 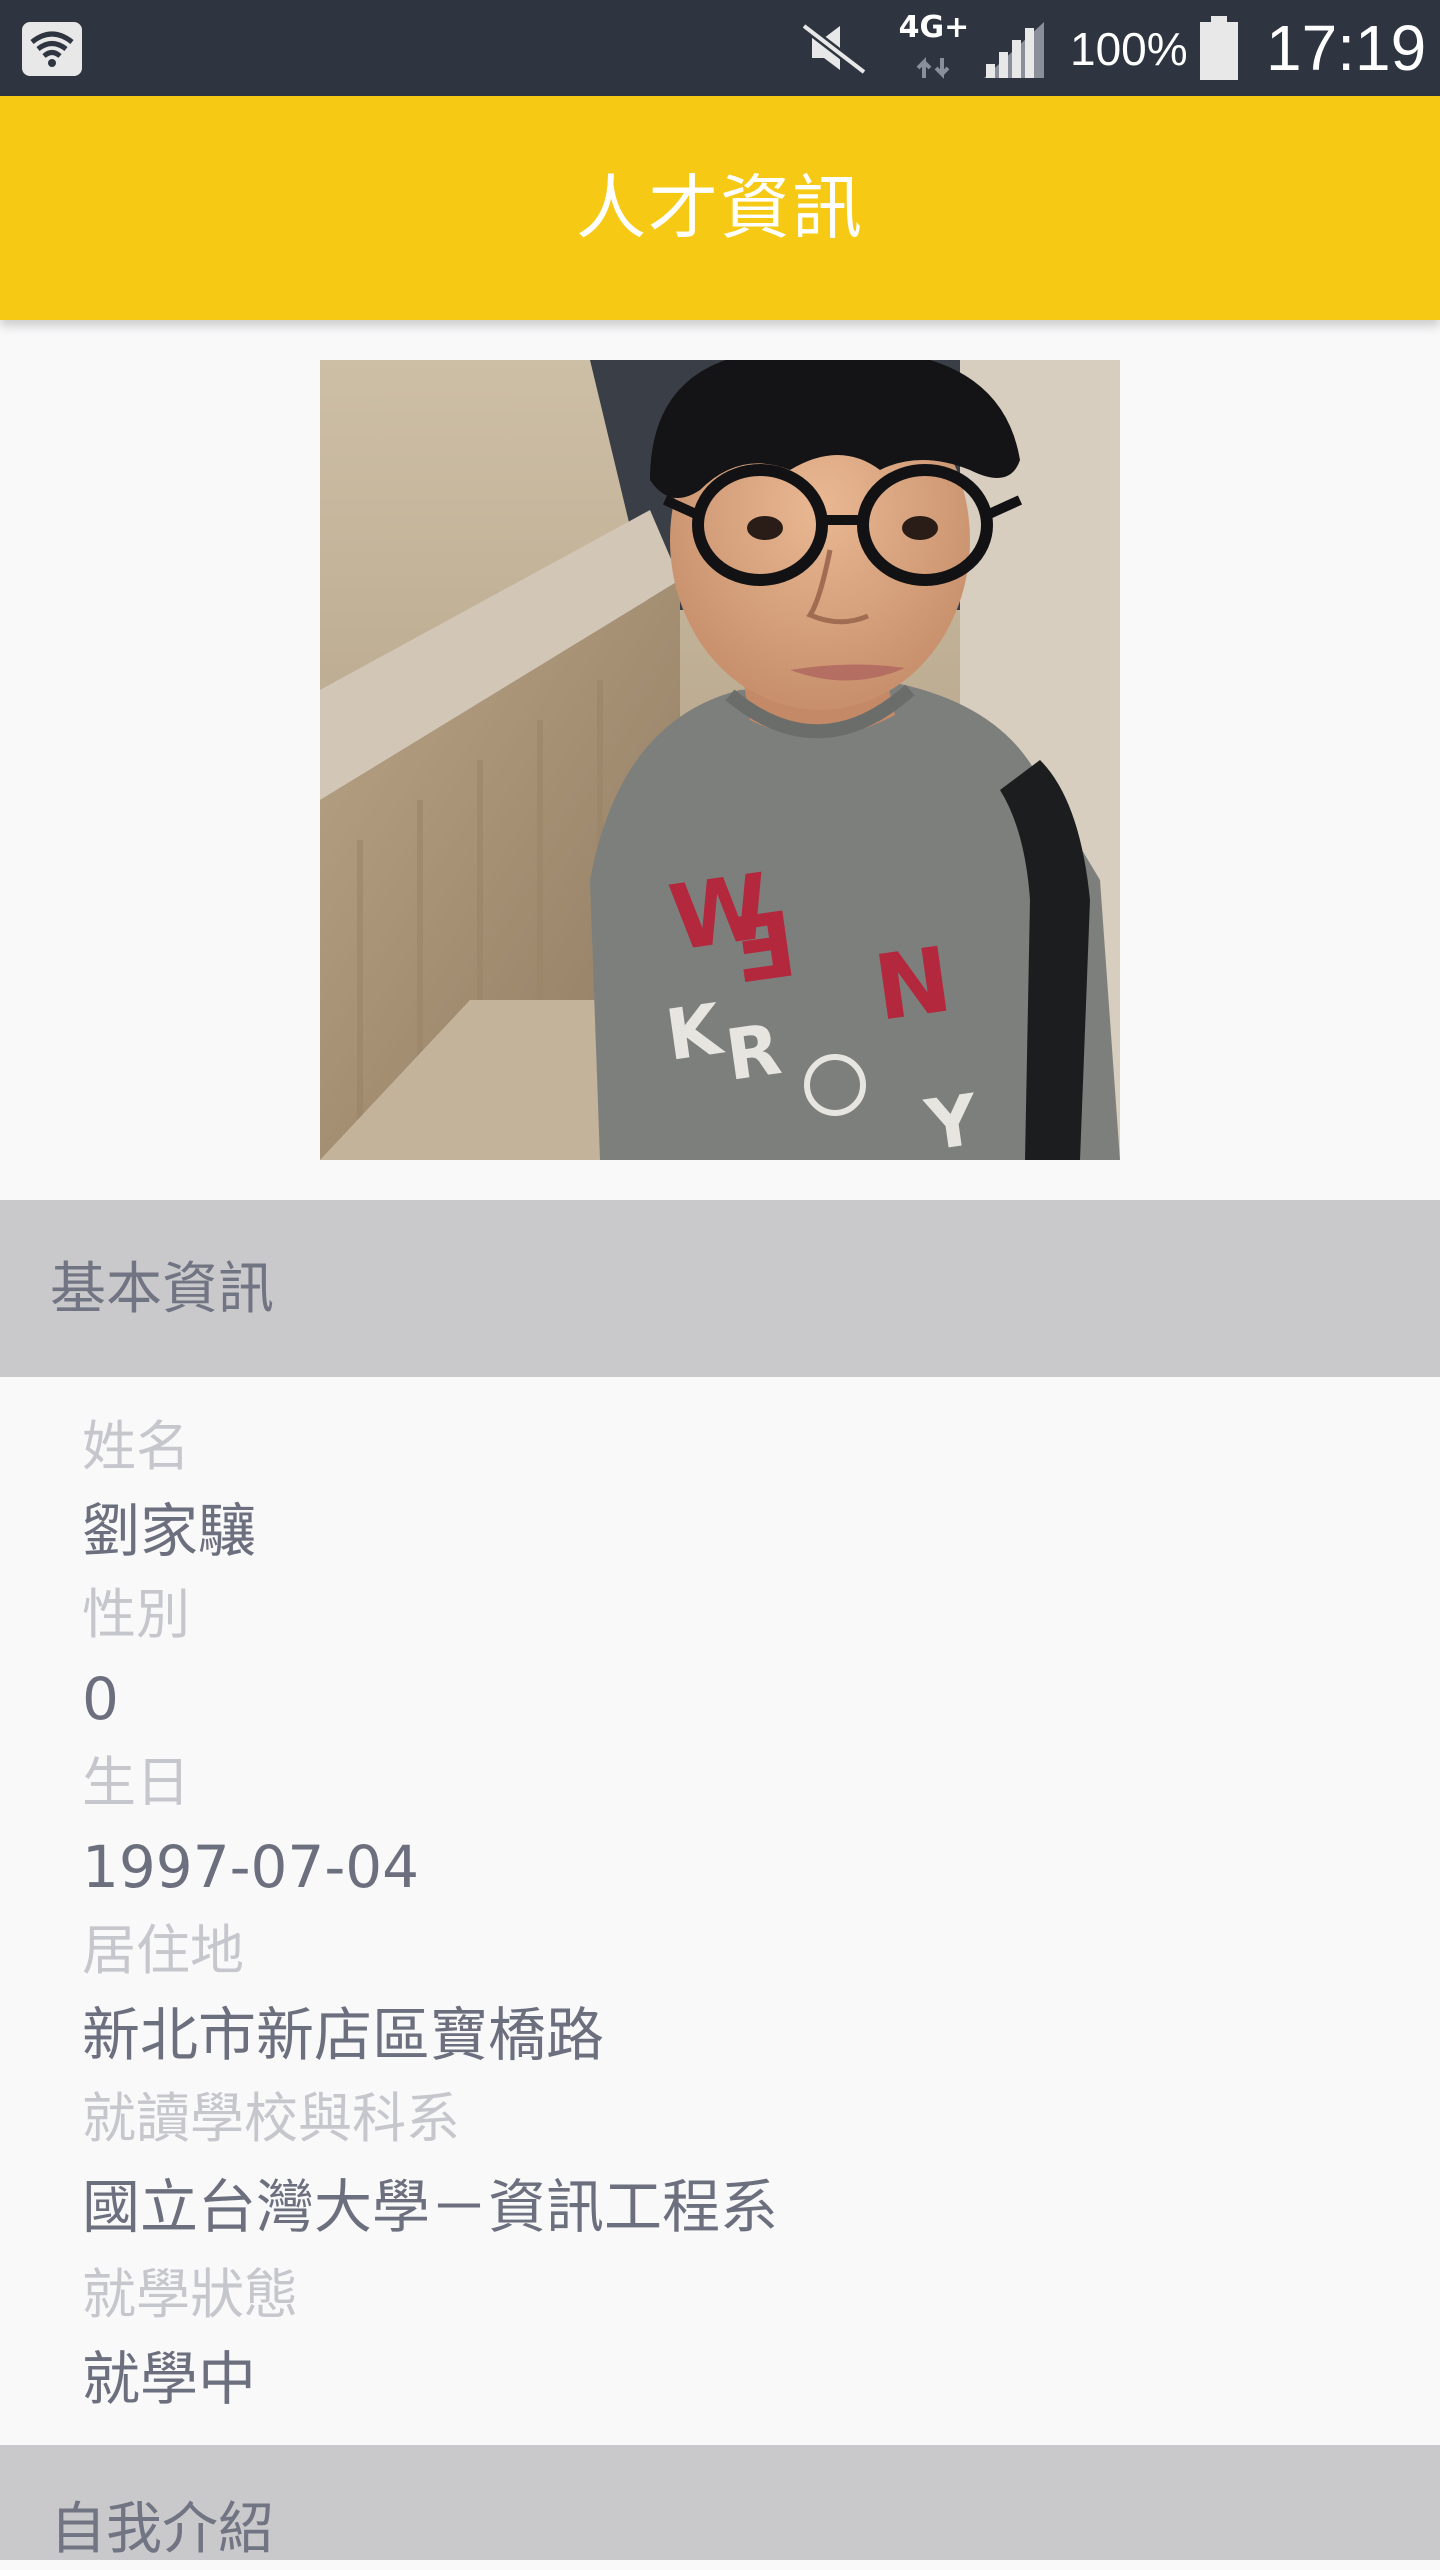 What do you see at coordinates (162, 1289) in the screenshot?
I see `basic-info-title: 基本資訊` at bounding box center [162, 1289].